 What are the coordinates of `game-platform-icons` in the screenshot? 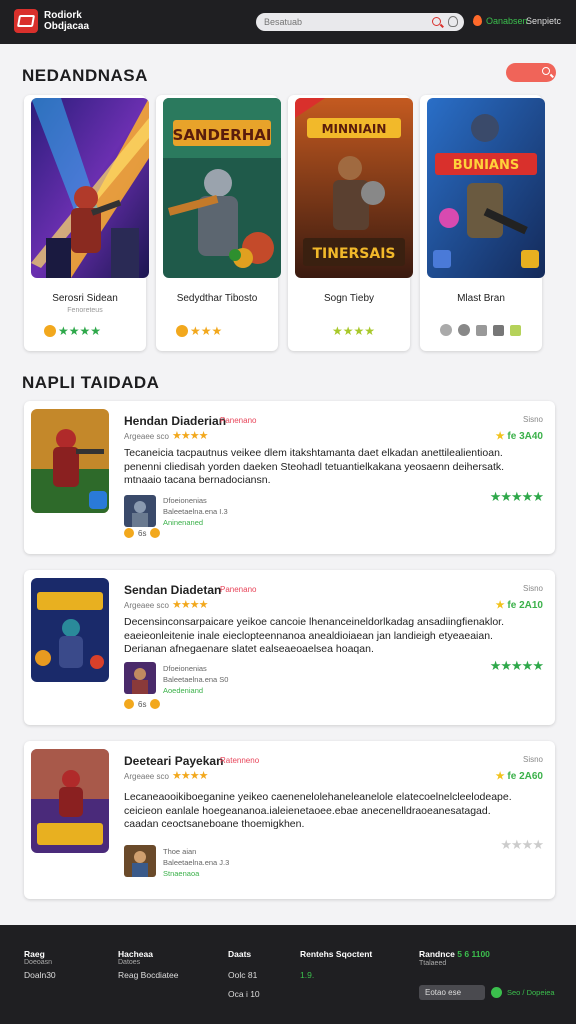 It's located at (480, 330).